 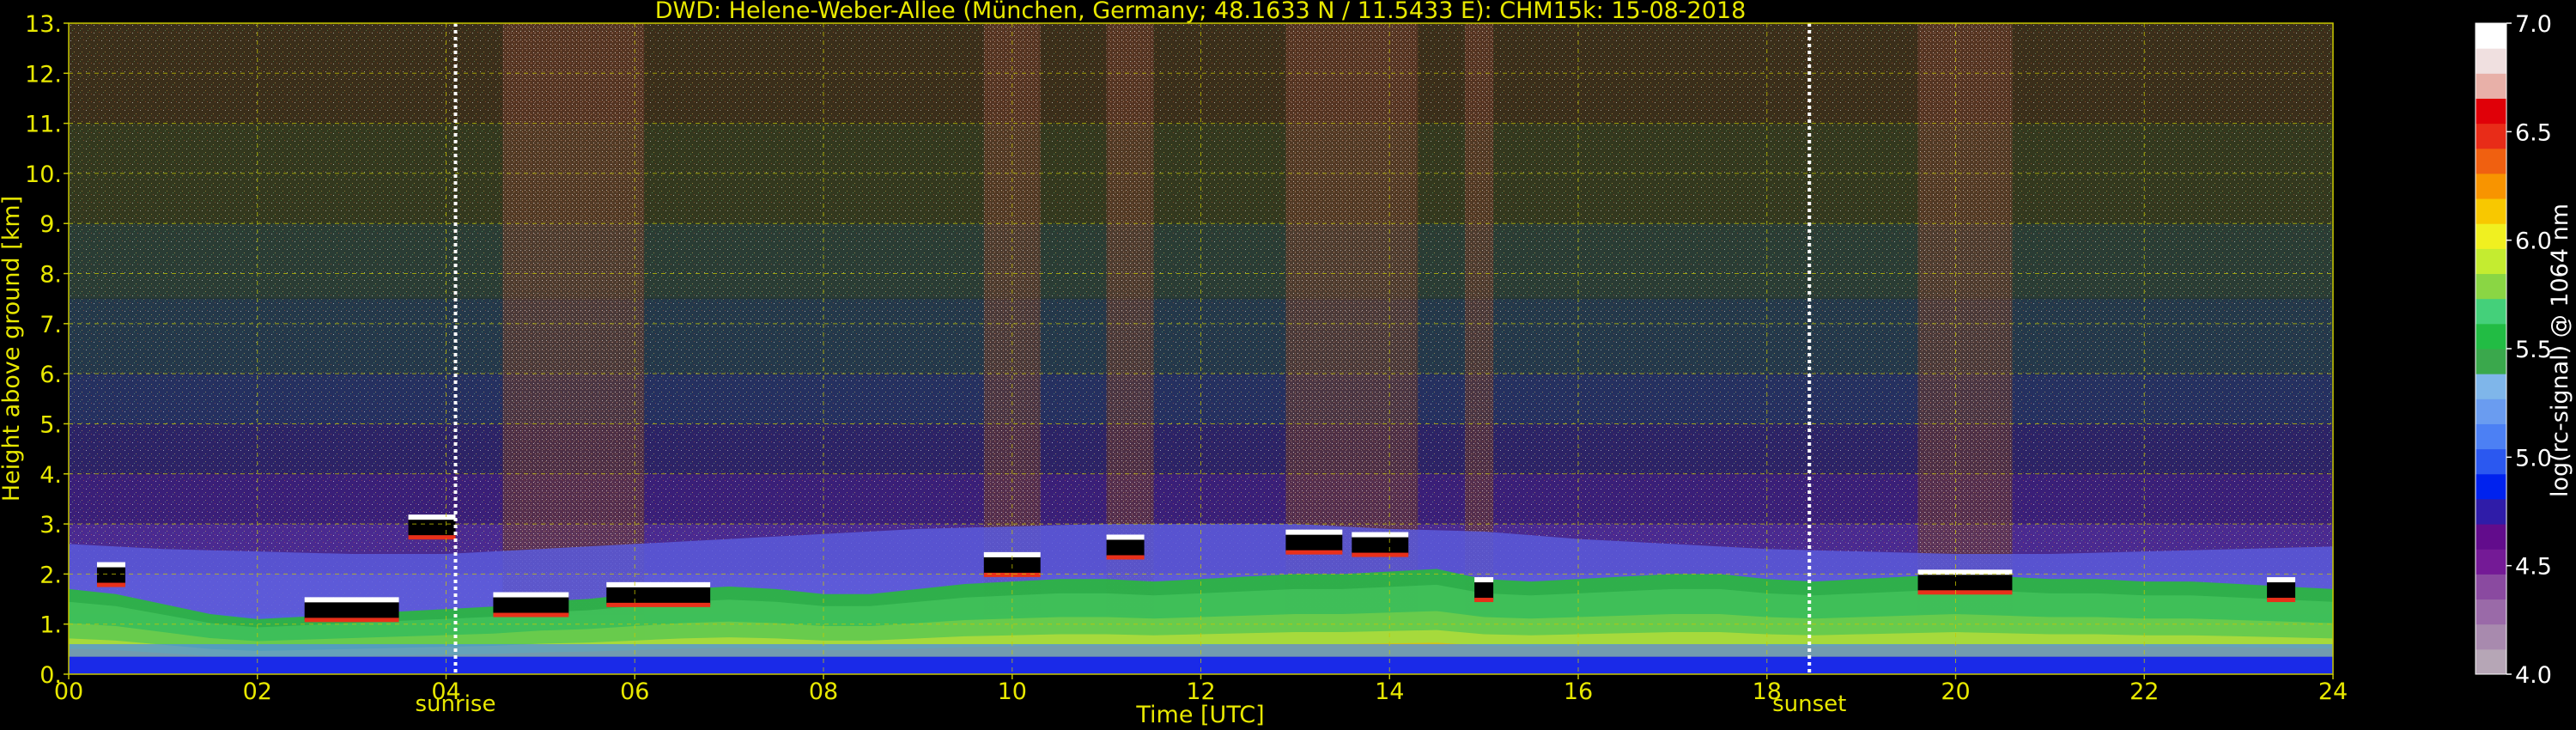 I want to click on x-tick-label: 02, so click(x=258, y=691).